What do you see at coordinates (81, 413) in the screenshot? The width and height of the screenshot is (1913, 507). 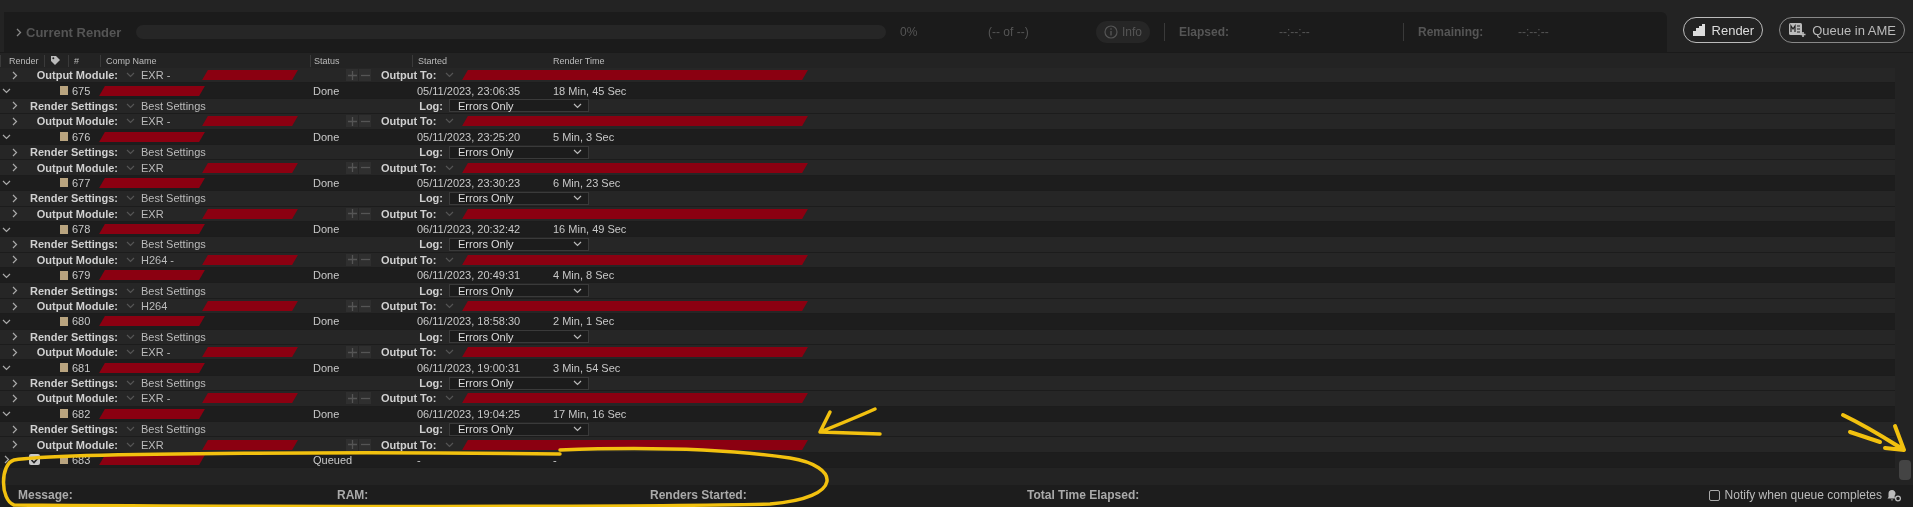 I see `item-number: 682` at bounding box center [81, 413].